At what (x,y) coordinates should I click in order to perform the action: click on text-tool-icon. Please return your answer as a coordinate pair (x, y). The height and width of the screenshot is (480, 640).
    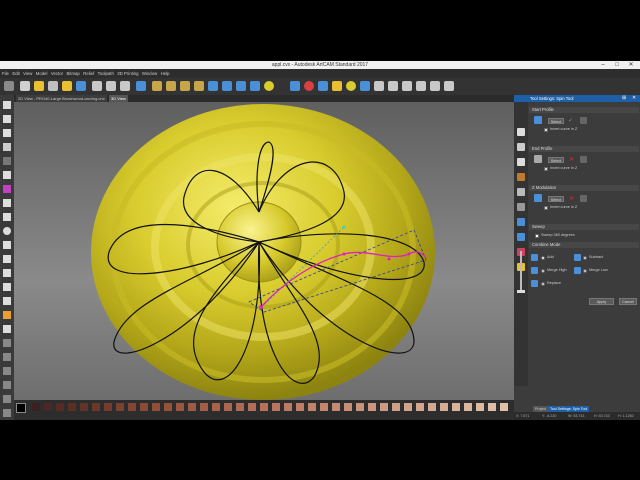
    Looking at the image, I should click on (7, 273).